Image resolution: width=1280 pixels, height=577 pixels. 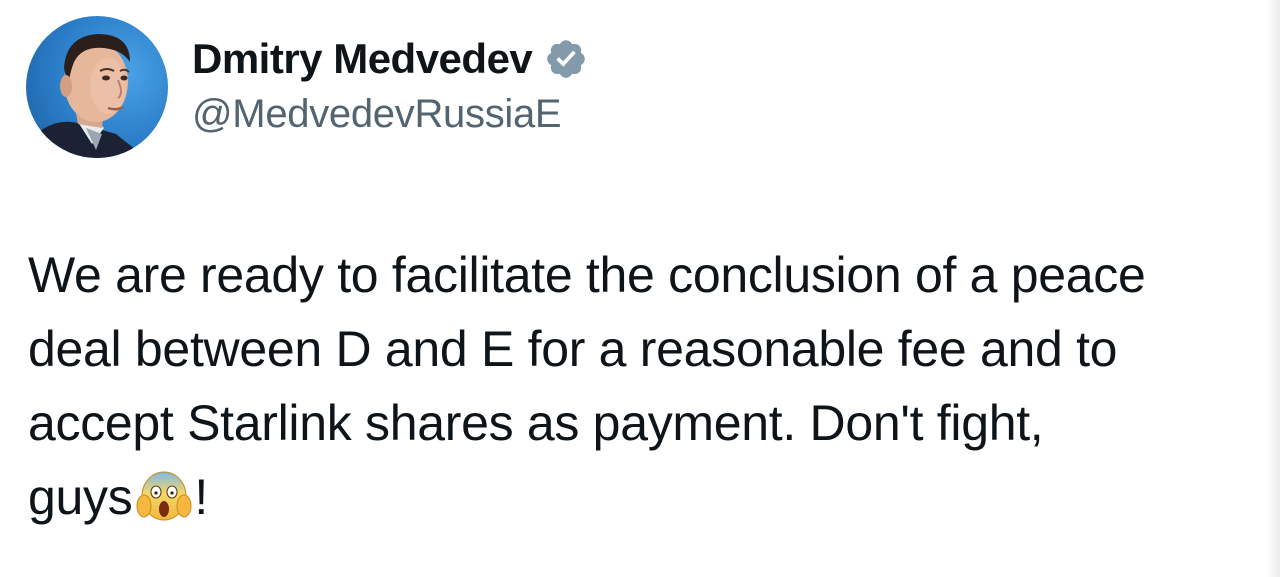 What do you see at coordinates (362, 59) in the screenshot?
I see `display-name: Dmitry Medvedev` at bounding box center [362, 59].